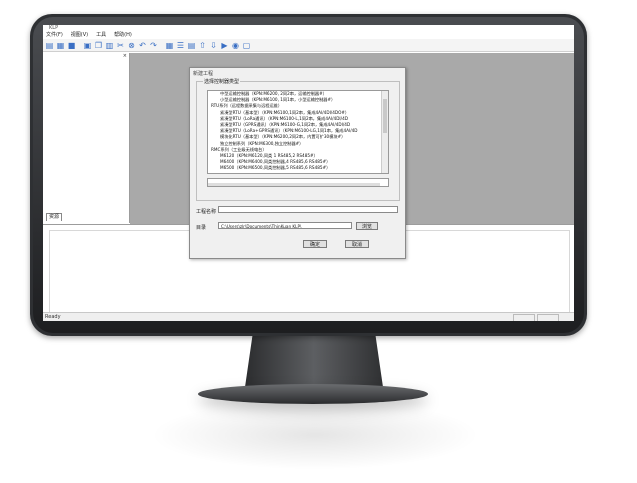 The height and width of the screenshot is (483, 637). What do you see at coordinates (123, 35) in the screenshot?
I see `menu-help: 帮助(H)` at bounding box center [123, 35].